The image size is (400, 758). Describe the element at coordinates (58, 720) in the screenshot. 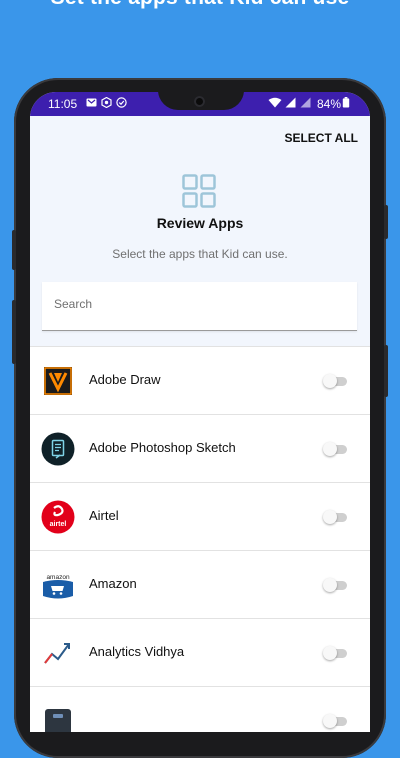

I see `app-icon` at that location.